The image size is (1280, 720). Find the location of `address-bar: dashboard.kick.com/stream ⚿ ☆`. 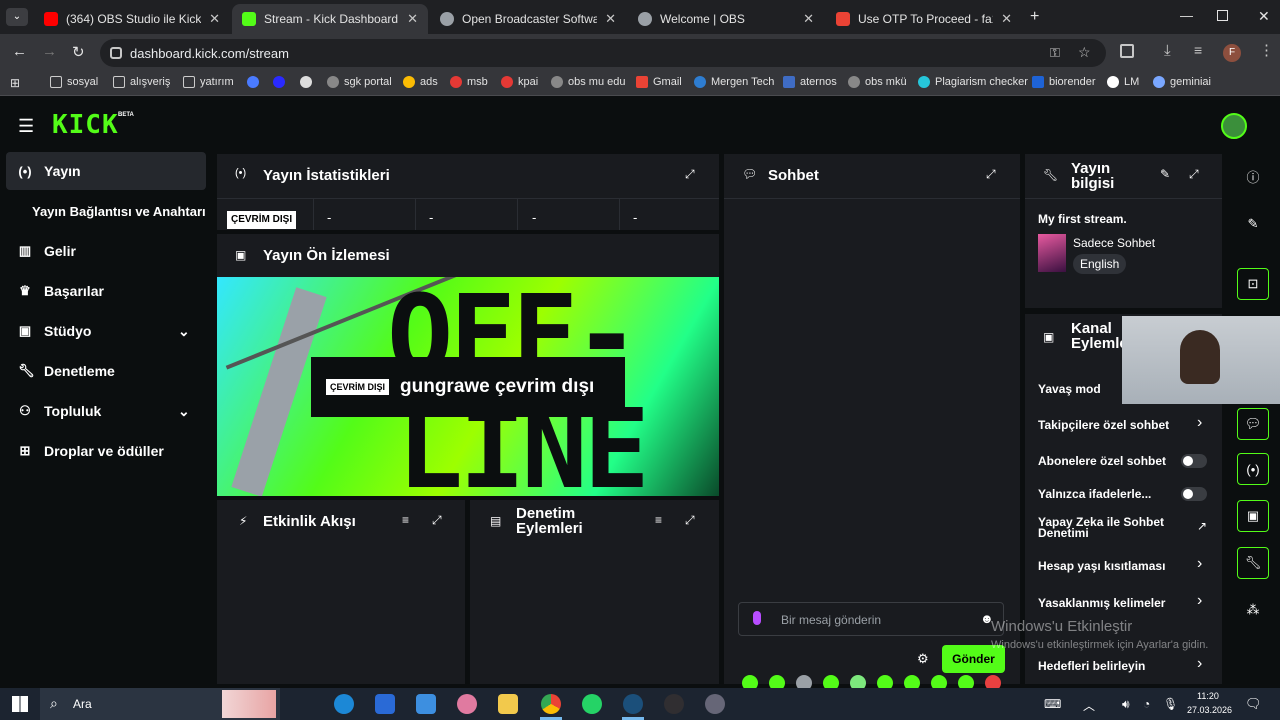

address-bar: dashboard.kick.com/stream ⚿ ☆ is located at coordinates (603, 53).